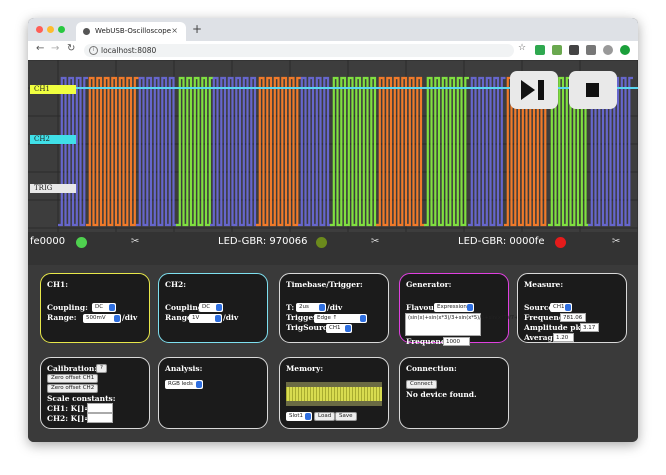 The width and height of the screenshot is (666, 475). I want to click on timebase-title: Timebase/Trigger:, so click(324, 284).